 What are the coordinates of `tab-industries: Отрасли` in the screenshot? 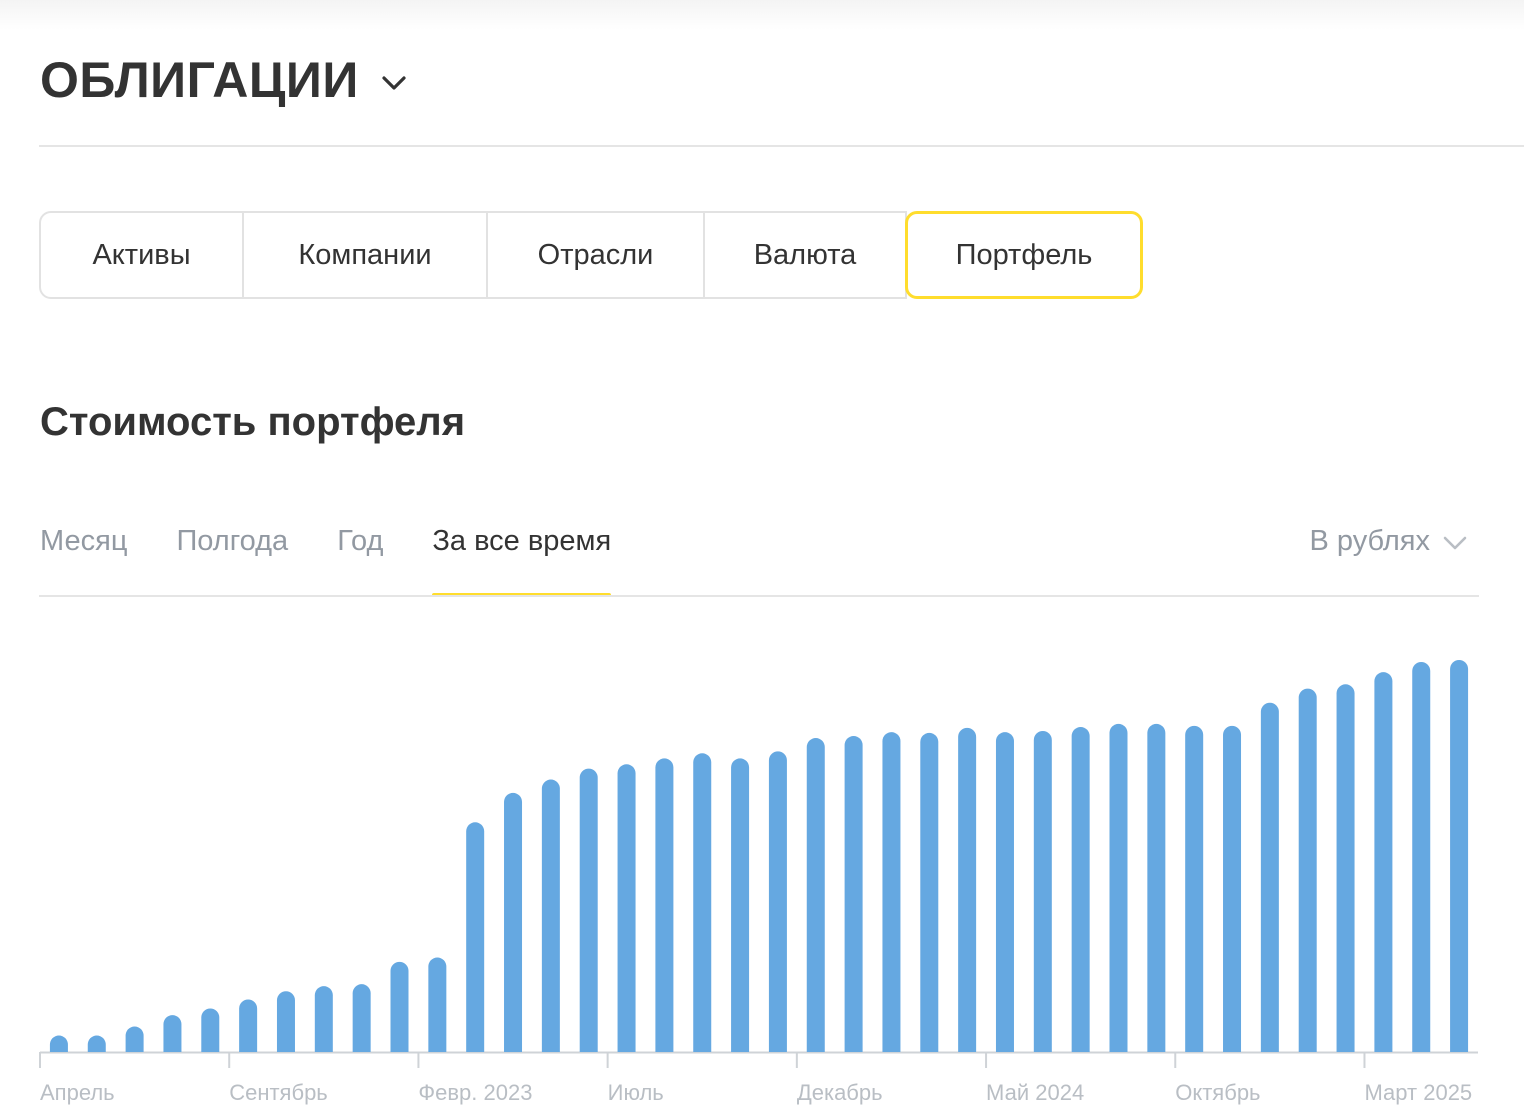 It's located at (595, 255).